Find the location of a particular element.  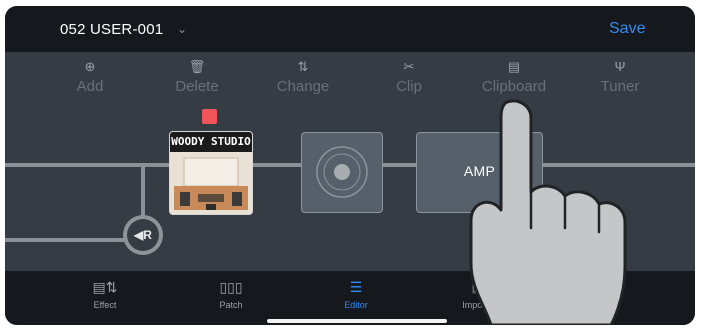

add-label: Add is located at coordinates (90, 86).